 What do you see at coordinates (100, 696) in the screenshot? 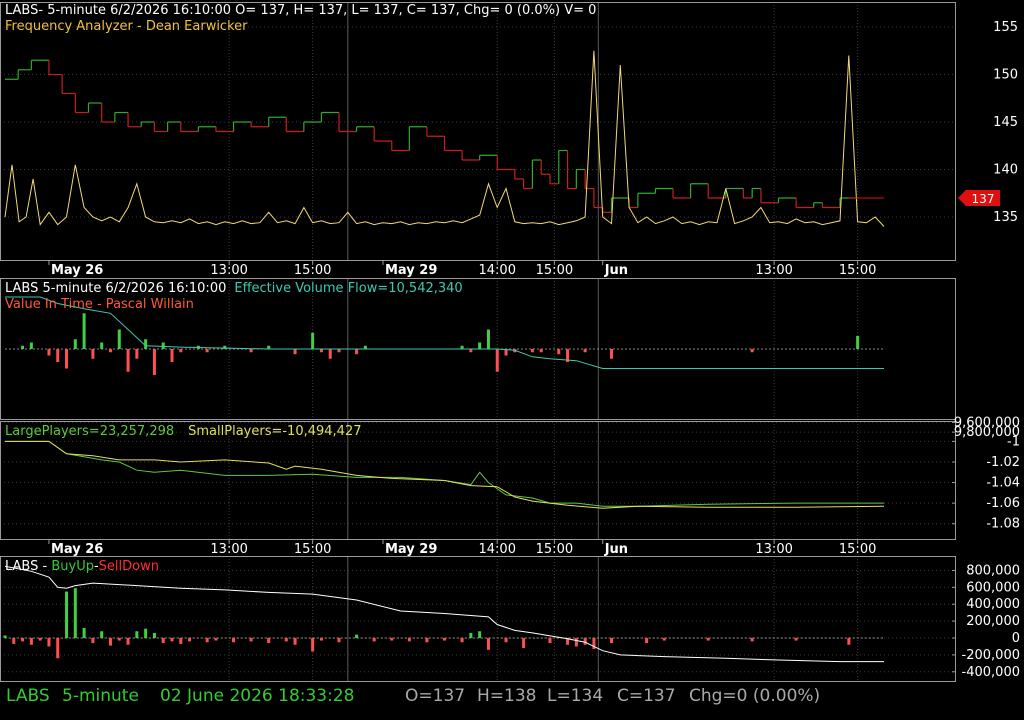
I see `status-interval: 5-minute` at bounding box center [100, 696].